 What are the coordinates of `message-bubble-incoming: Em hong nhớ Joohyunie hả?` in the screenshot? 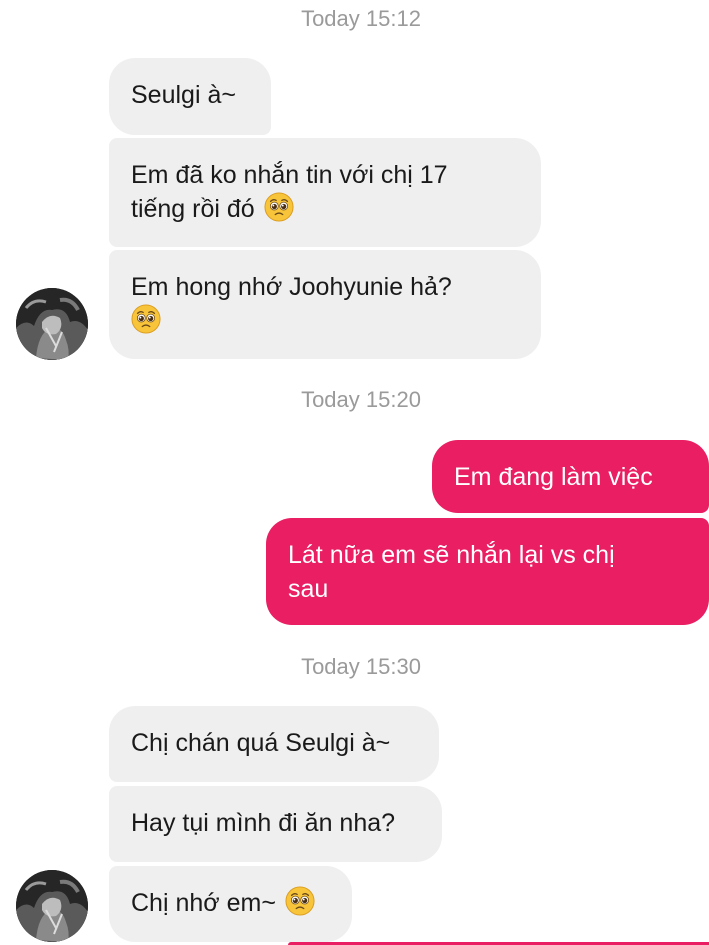 It's located at (325, 304).